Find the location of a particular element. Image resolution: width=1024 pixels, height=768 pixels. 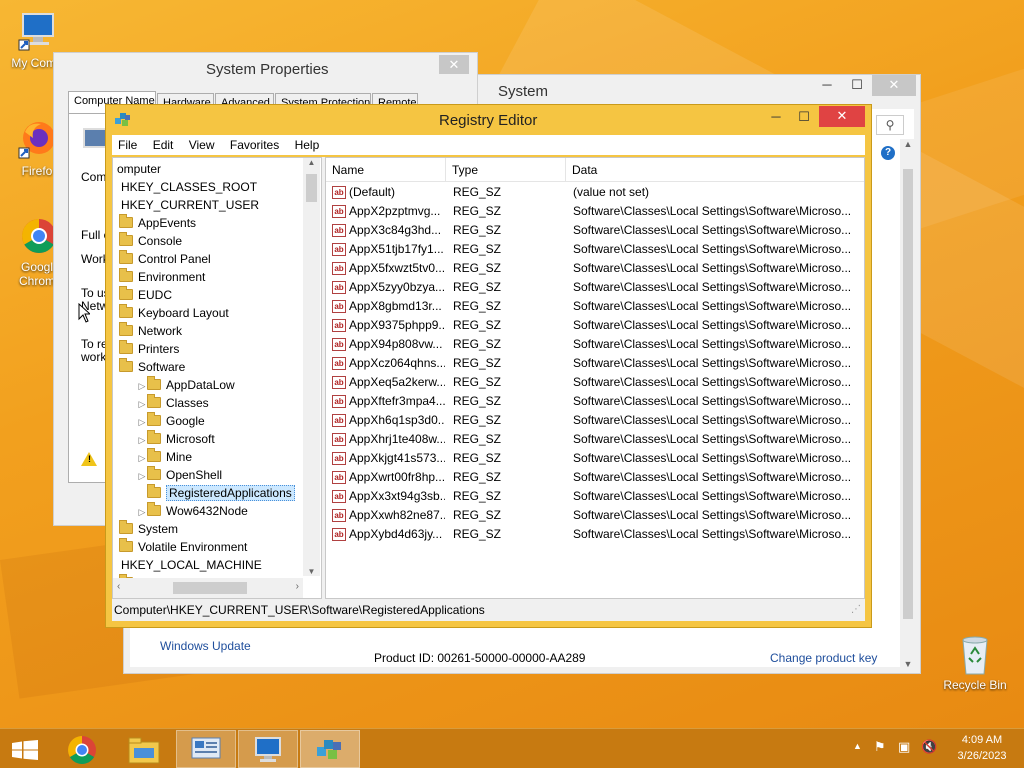

show-hidden-icons-icon: ▲ is located at coordinates (857, 746).